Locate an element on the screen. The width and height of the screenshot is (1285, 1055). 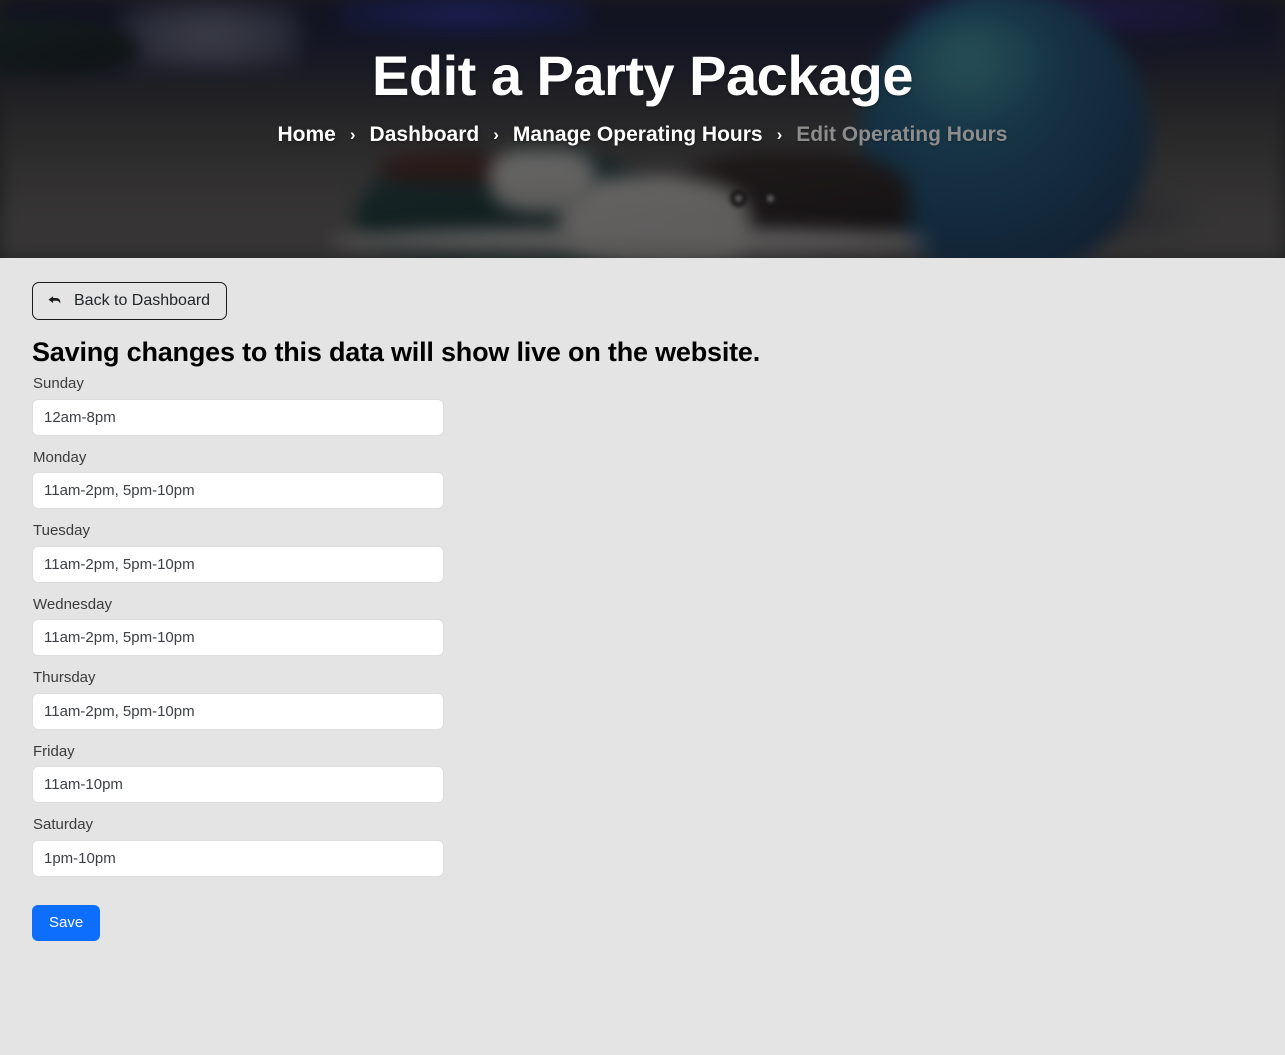
field-group-saturday: Saturday is located at coordinates (658, 846).